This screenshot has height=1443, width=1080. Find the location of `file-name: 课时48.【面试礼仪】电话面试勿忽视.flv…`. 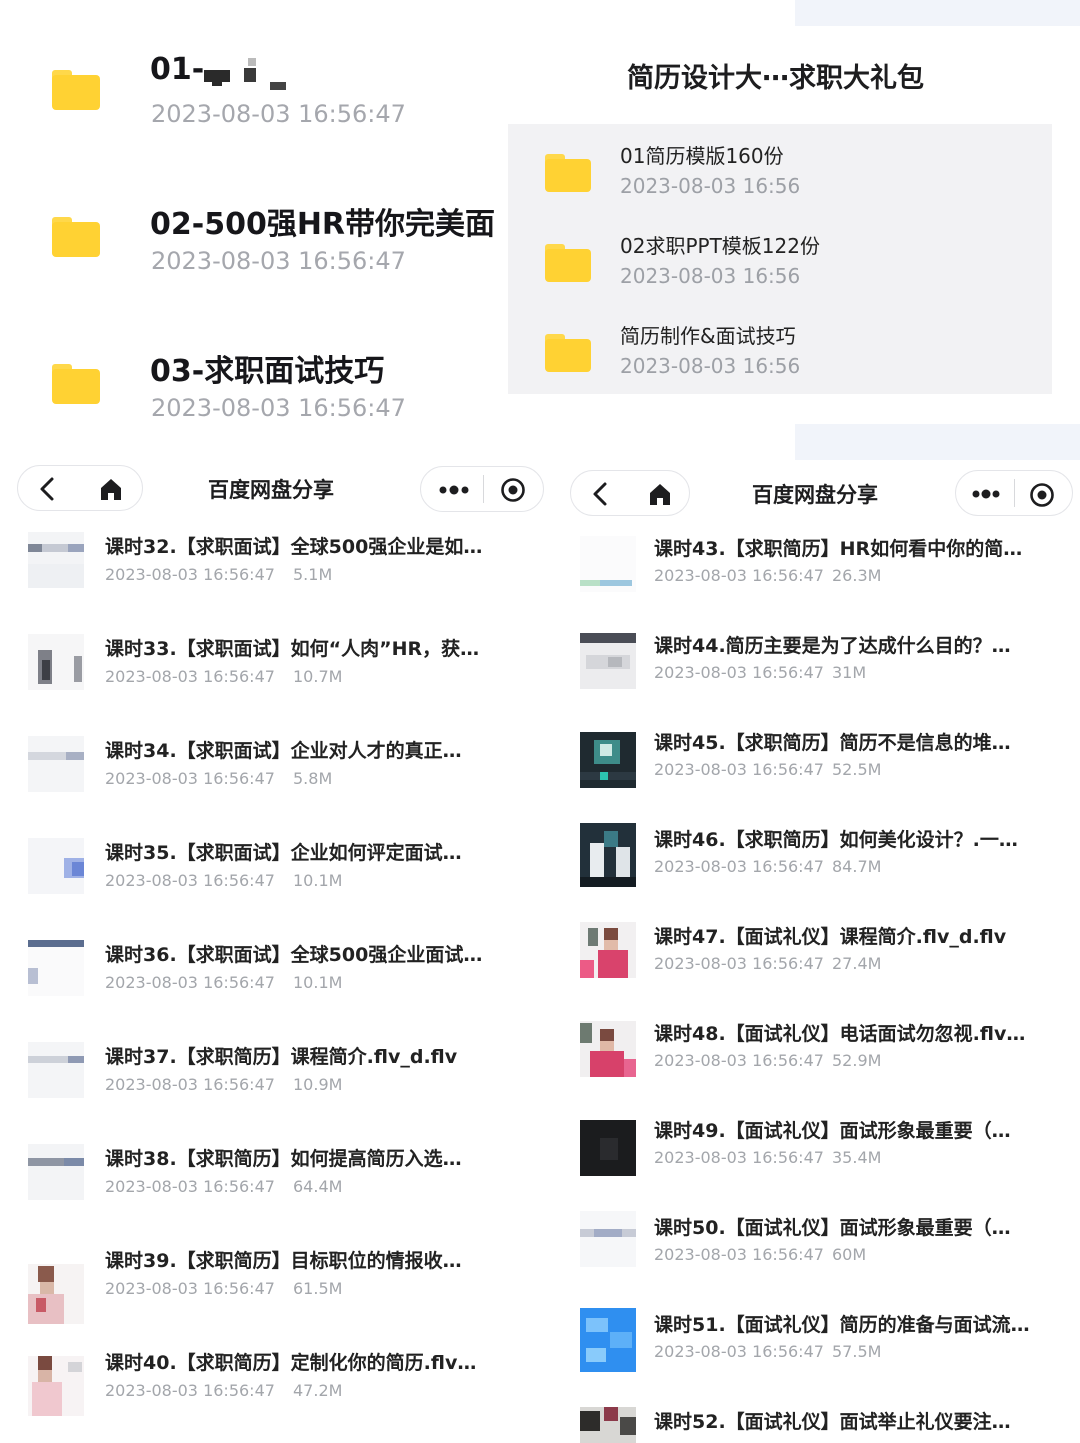

file-name: 课时48.【面试礼仪】电话面试勿忽视.flv… is located at coordinates (840, 1034).